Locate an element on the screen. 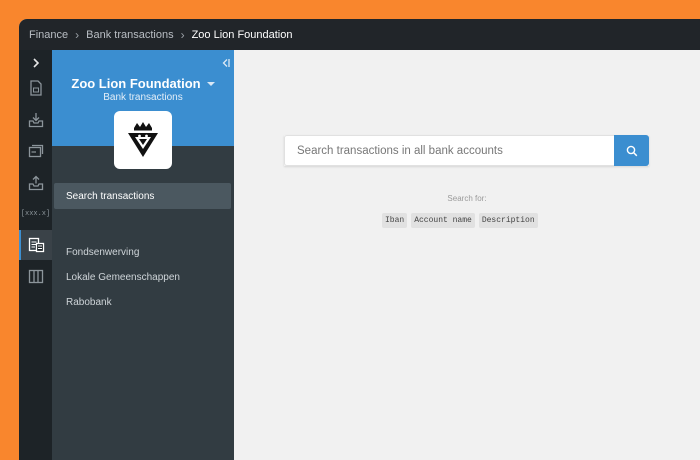 The image size is (700, 460). rail-item-documents is located at coordinates (35, 88).